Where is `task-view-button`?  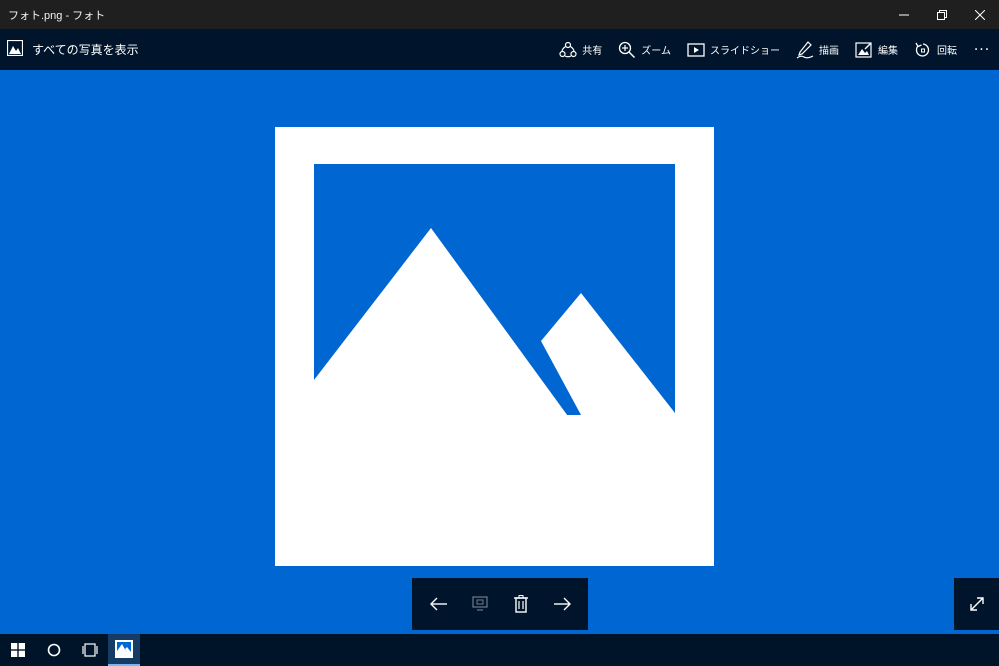
task-view-button is located at coordinates (90, 650).